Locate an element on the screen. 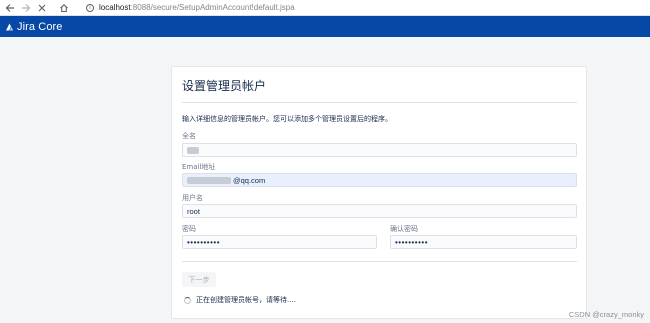 The height and width of the screenshot is (323, 650). spinner-icon is located at coordinates (187, 300).